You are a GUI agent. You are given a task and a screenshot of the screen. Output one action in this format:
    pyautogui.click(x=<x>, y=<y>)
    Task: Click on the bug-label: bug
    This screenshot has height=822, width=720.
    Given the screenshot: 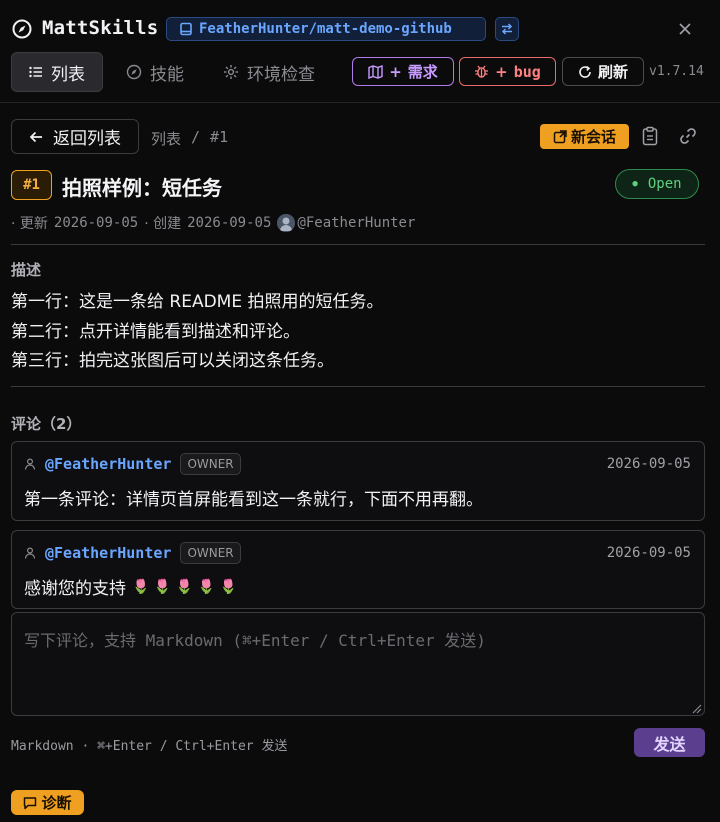 What is the action you would take?
    pyautogui.click(x=527, y=71)
    